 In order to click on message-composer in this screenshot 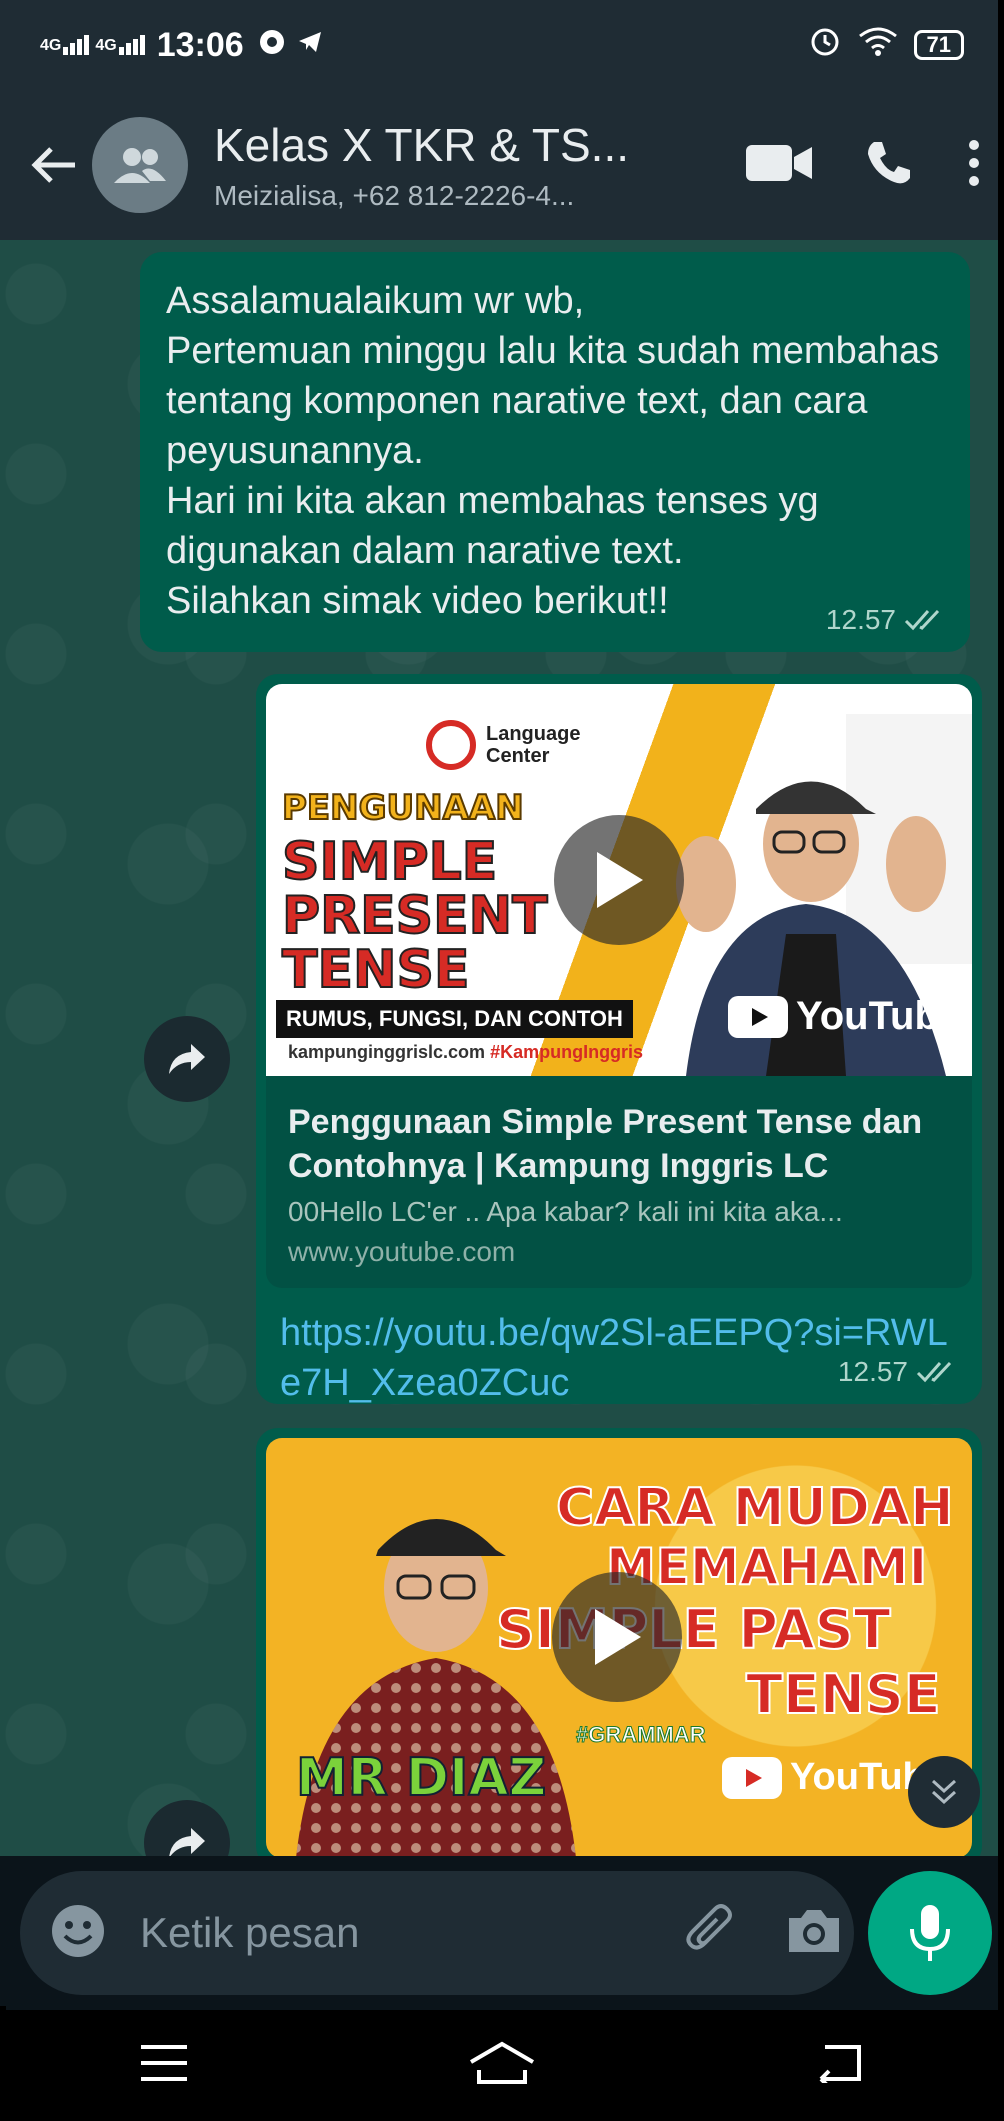, I will do `click(502, 1931)`.